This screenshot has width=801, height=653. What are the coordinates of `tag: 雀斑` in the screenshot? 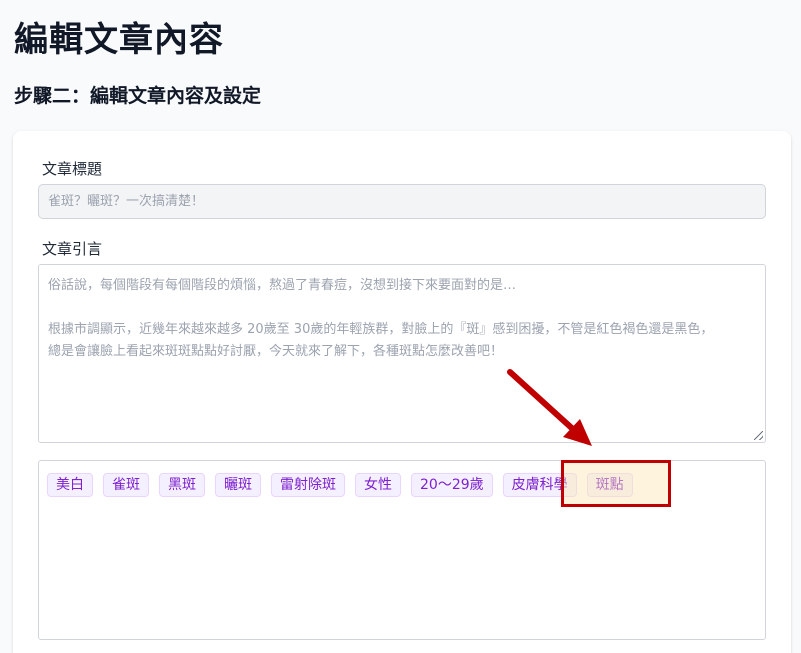 It's located at (126, 485).